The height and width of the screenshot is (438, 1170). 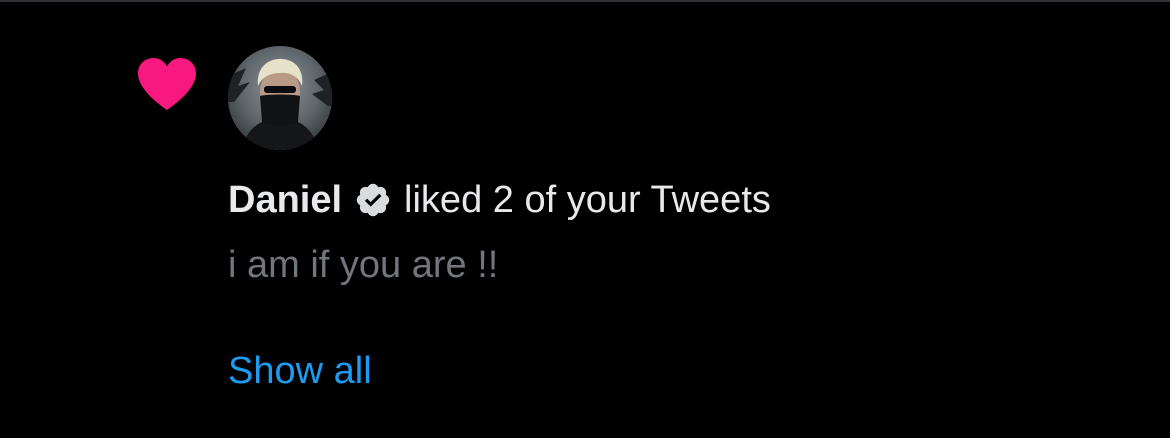 I want to click on notification-headline: Daniel liked 2 of your Tweets, so click(x=499, y=200).